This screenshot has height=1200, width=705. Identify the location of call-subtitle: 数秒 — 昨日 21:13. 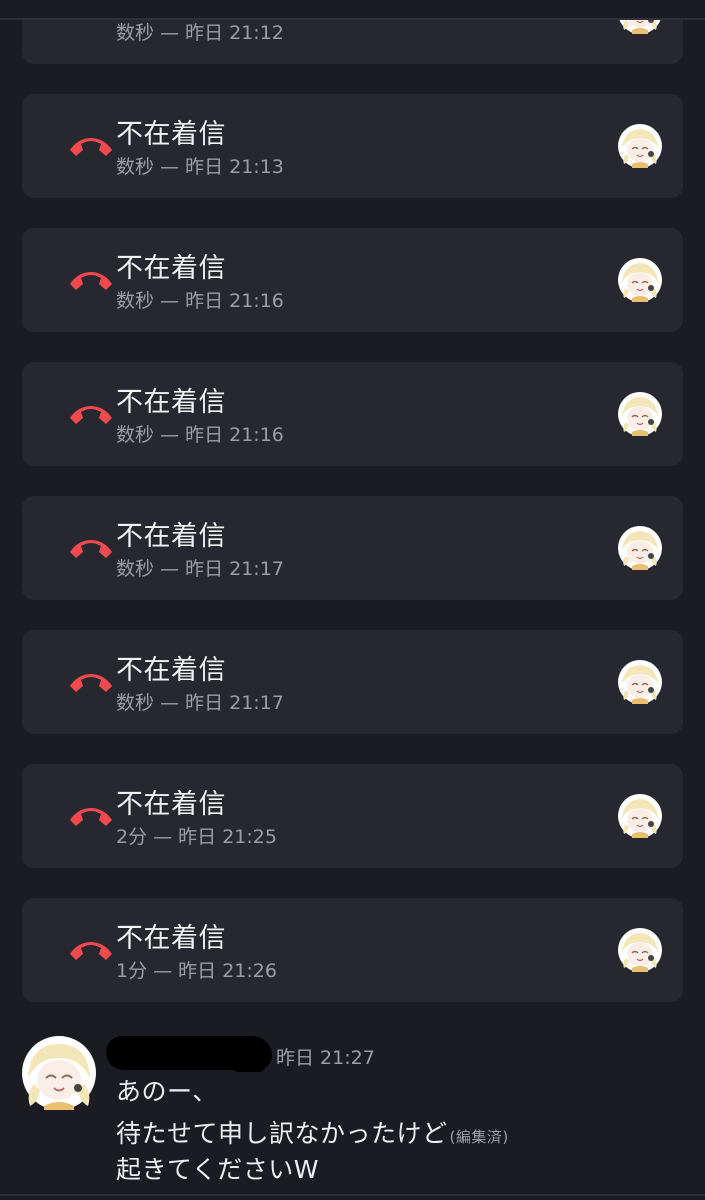
(200, 167).